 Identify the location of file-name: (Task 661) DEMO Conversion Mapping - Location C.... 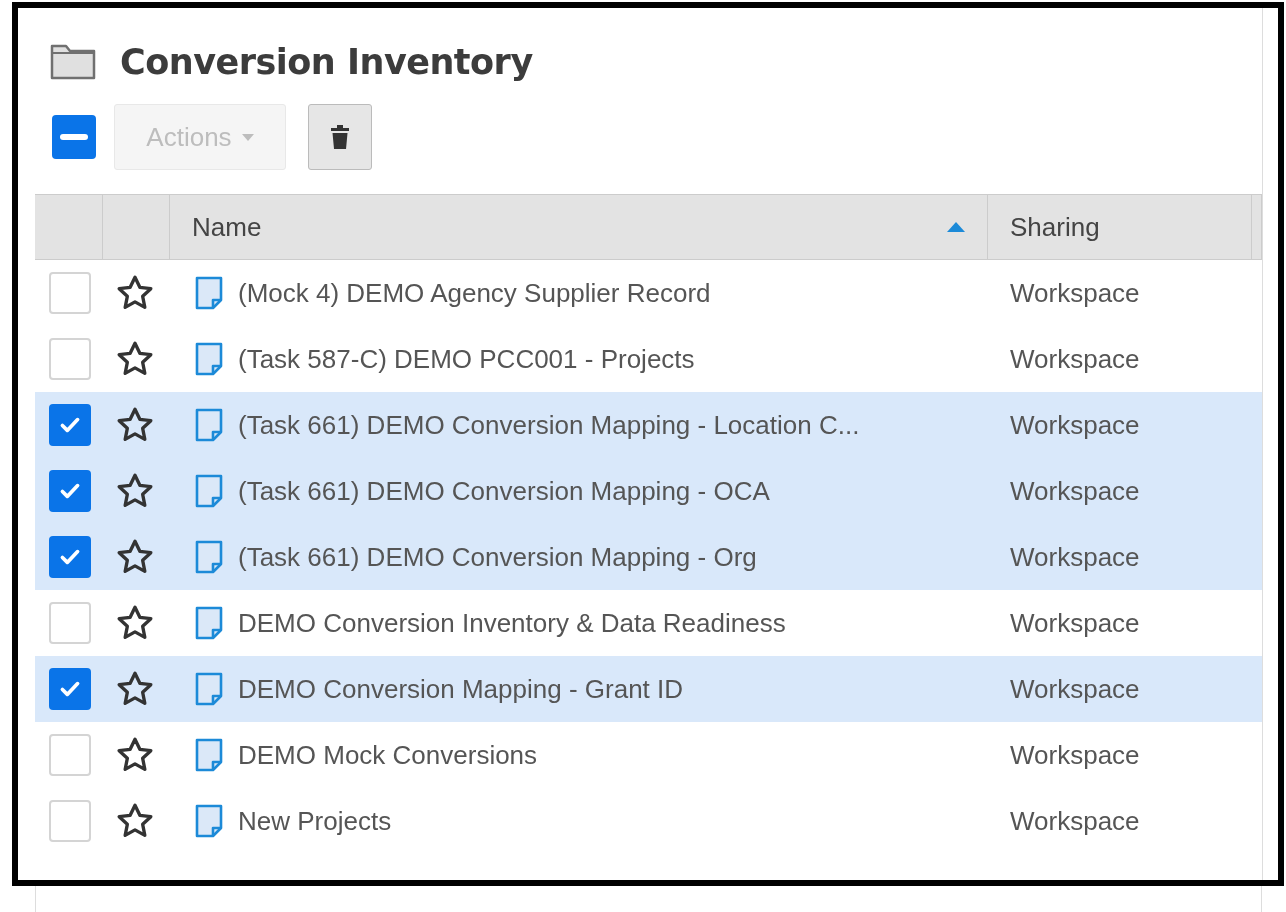
(549, 425).